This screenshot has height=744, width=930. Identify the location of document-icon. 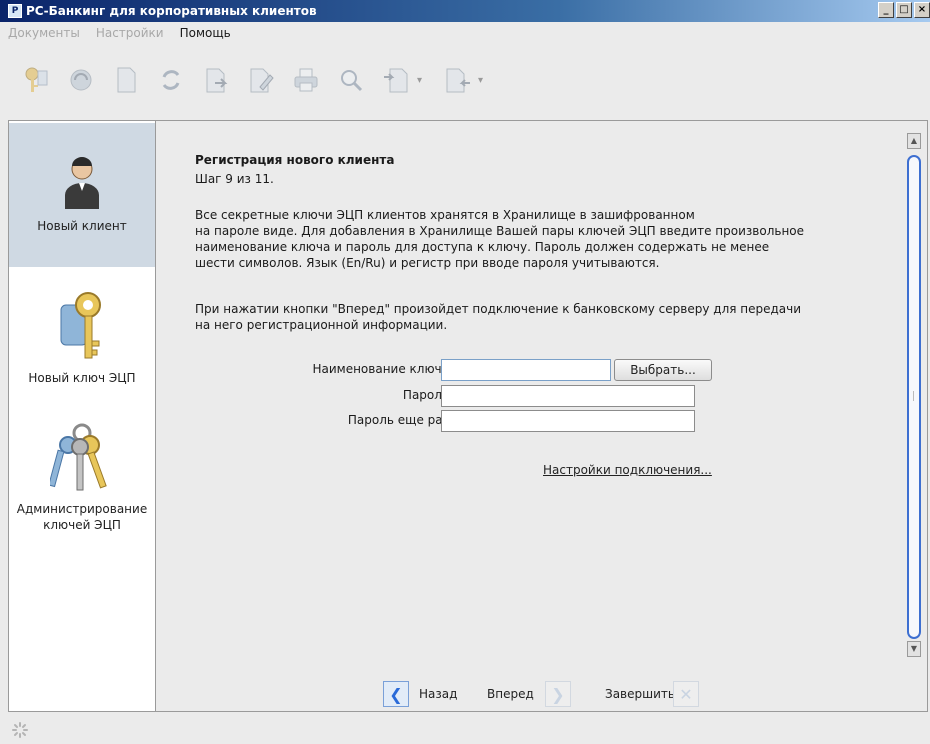
(126, 80).